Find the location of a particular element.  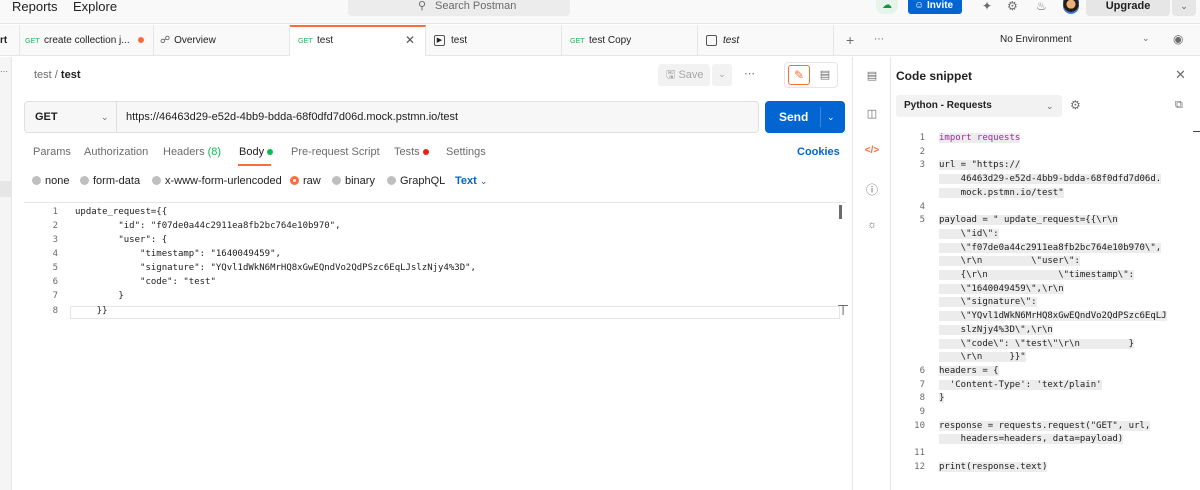

snippet-line-number: 6 is located at coordinates (922, 370).